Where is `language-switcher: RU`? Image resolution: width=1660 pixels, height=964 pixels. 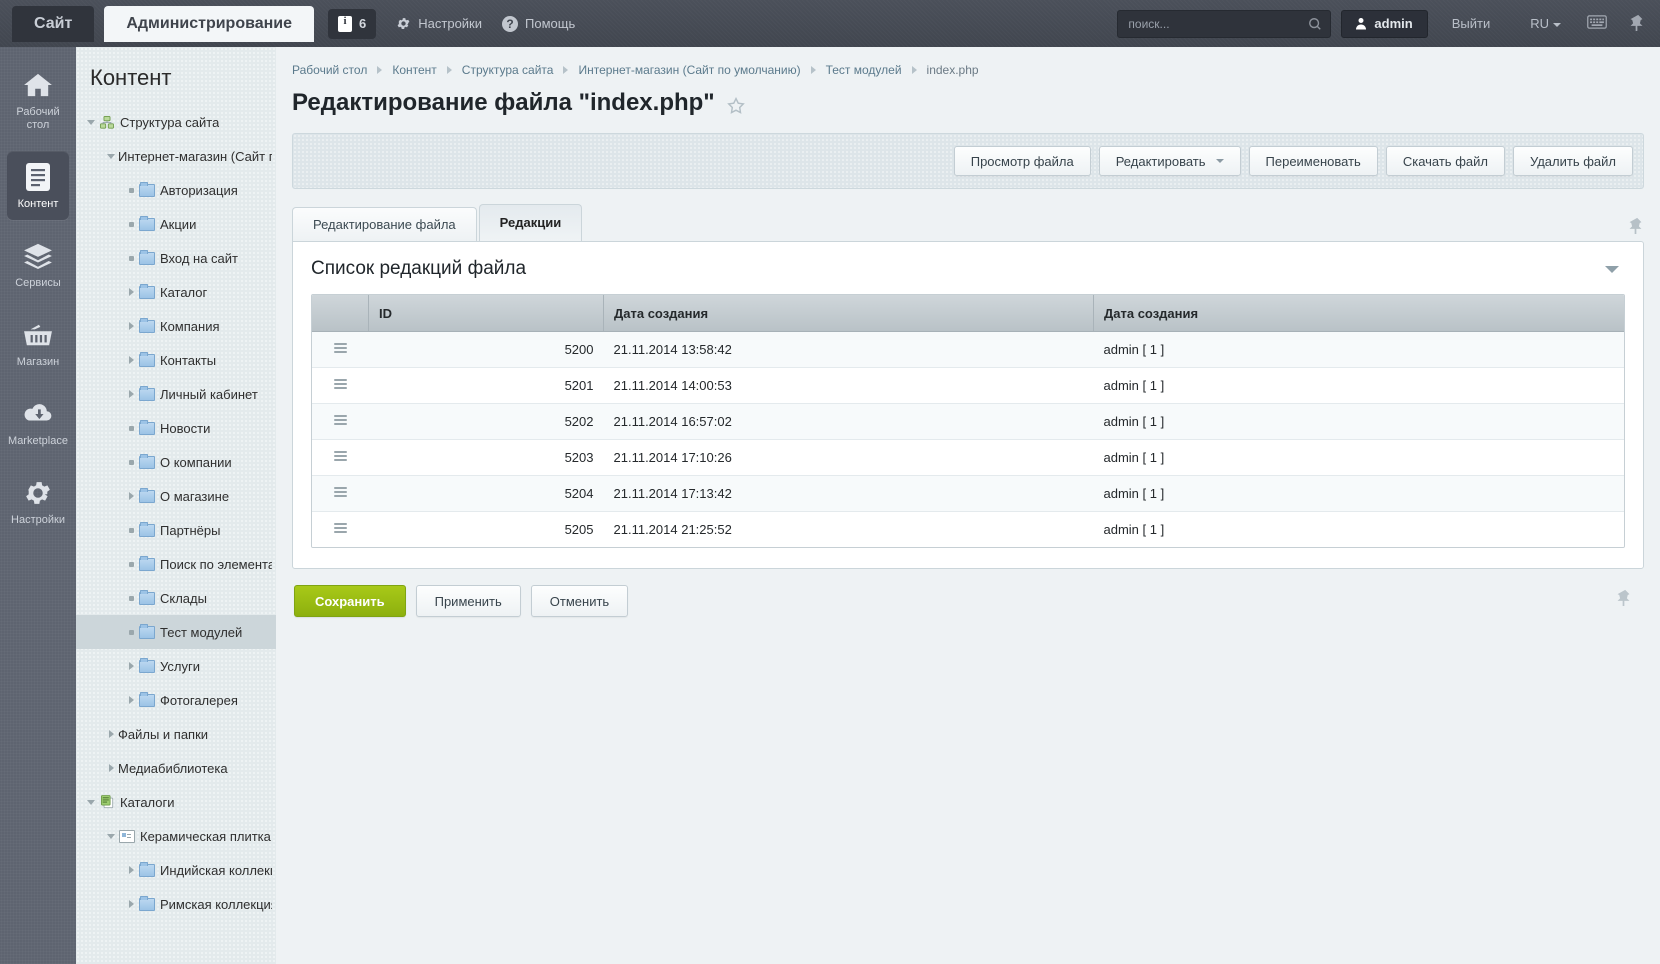 language-switcher: RU is located at coordinates (1545, 23).